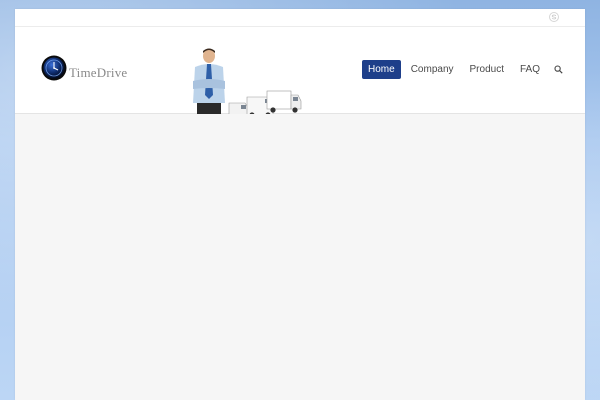 The width and height of the screenshot is (600, 400). Describe the element at coordinates (530, 69) in the screenshot. I see `nav-item-faq: FAQ` at that location.